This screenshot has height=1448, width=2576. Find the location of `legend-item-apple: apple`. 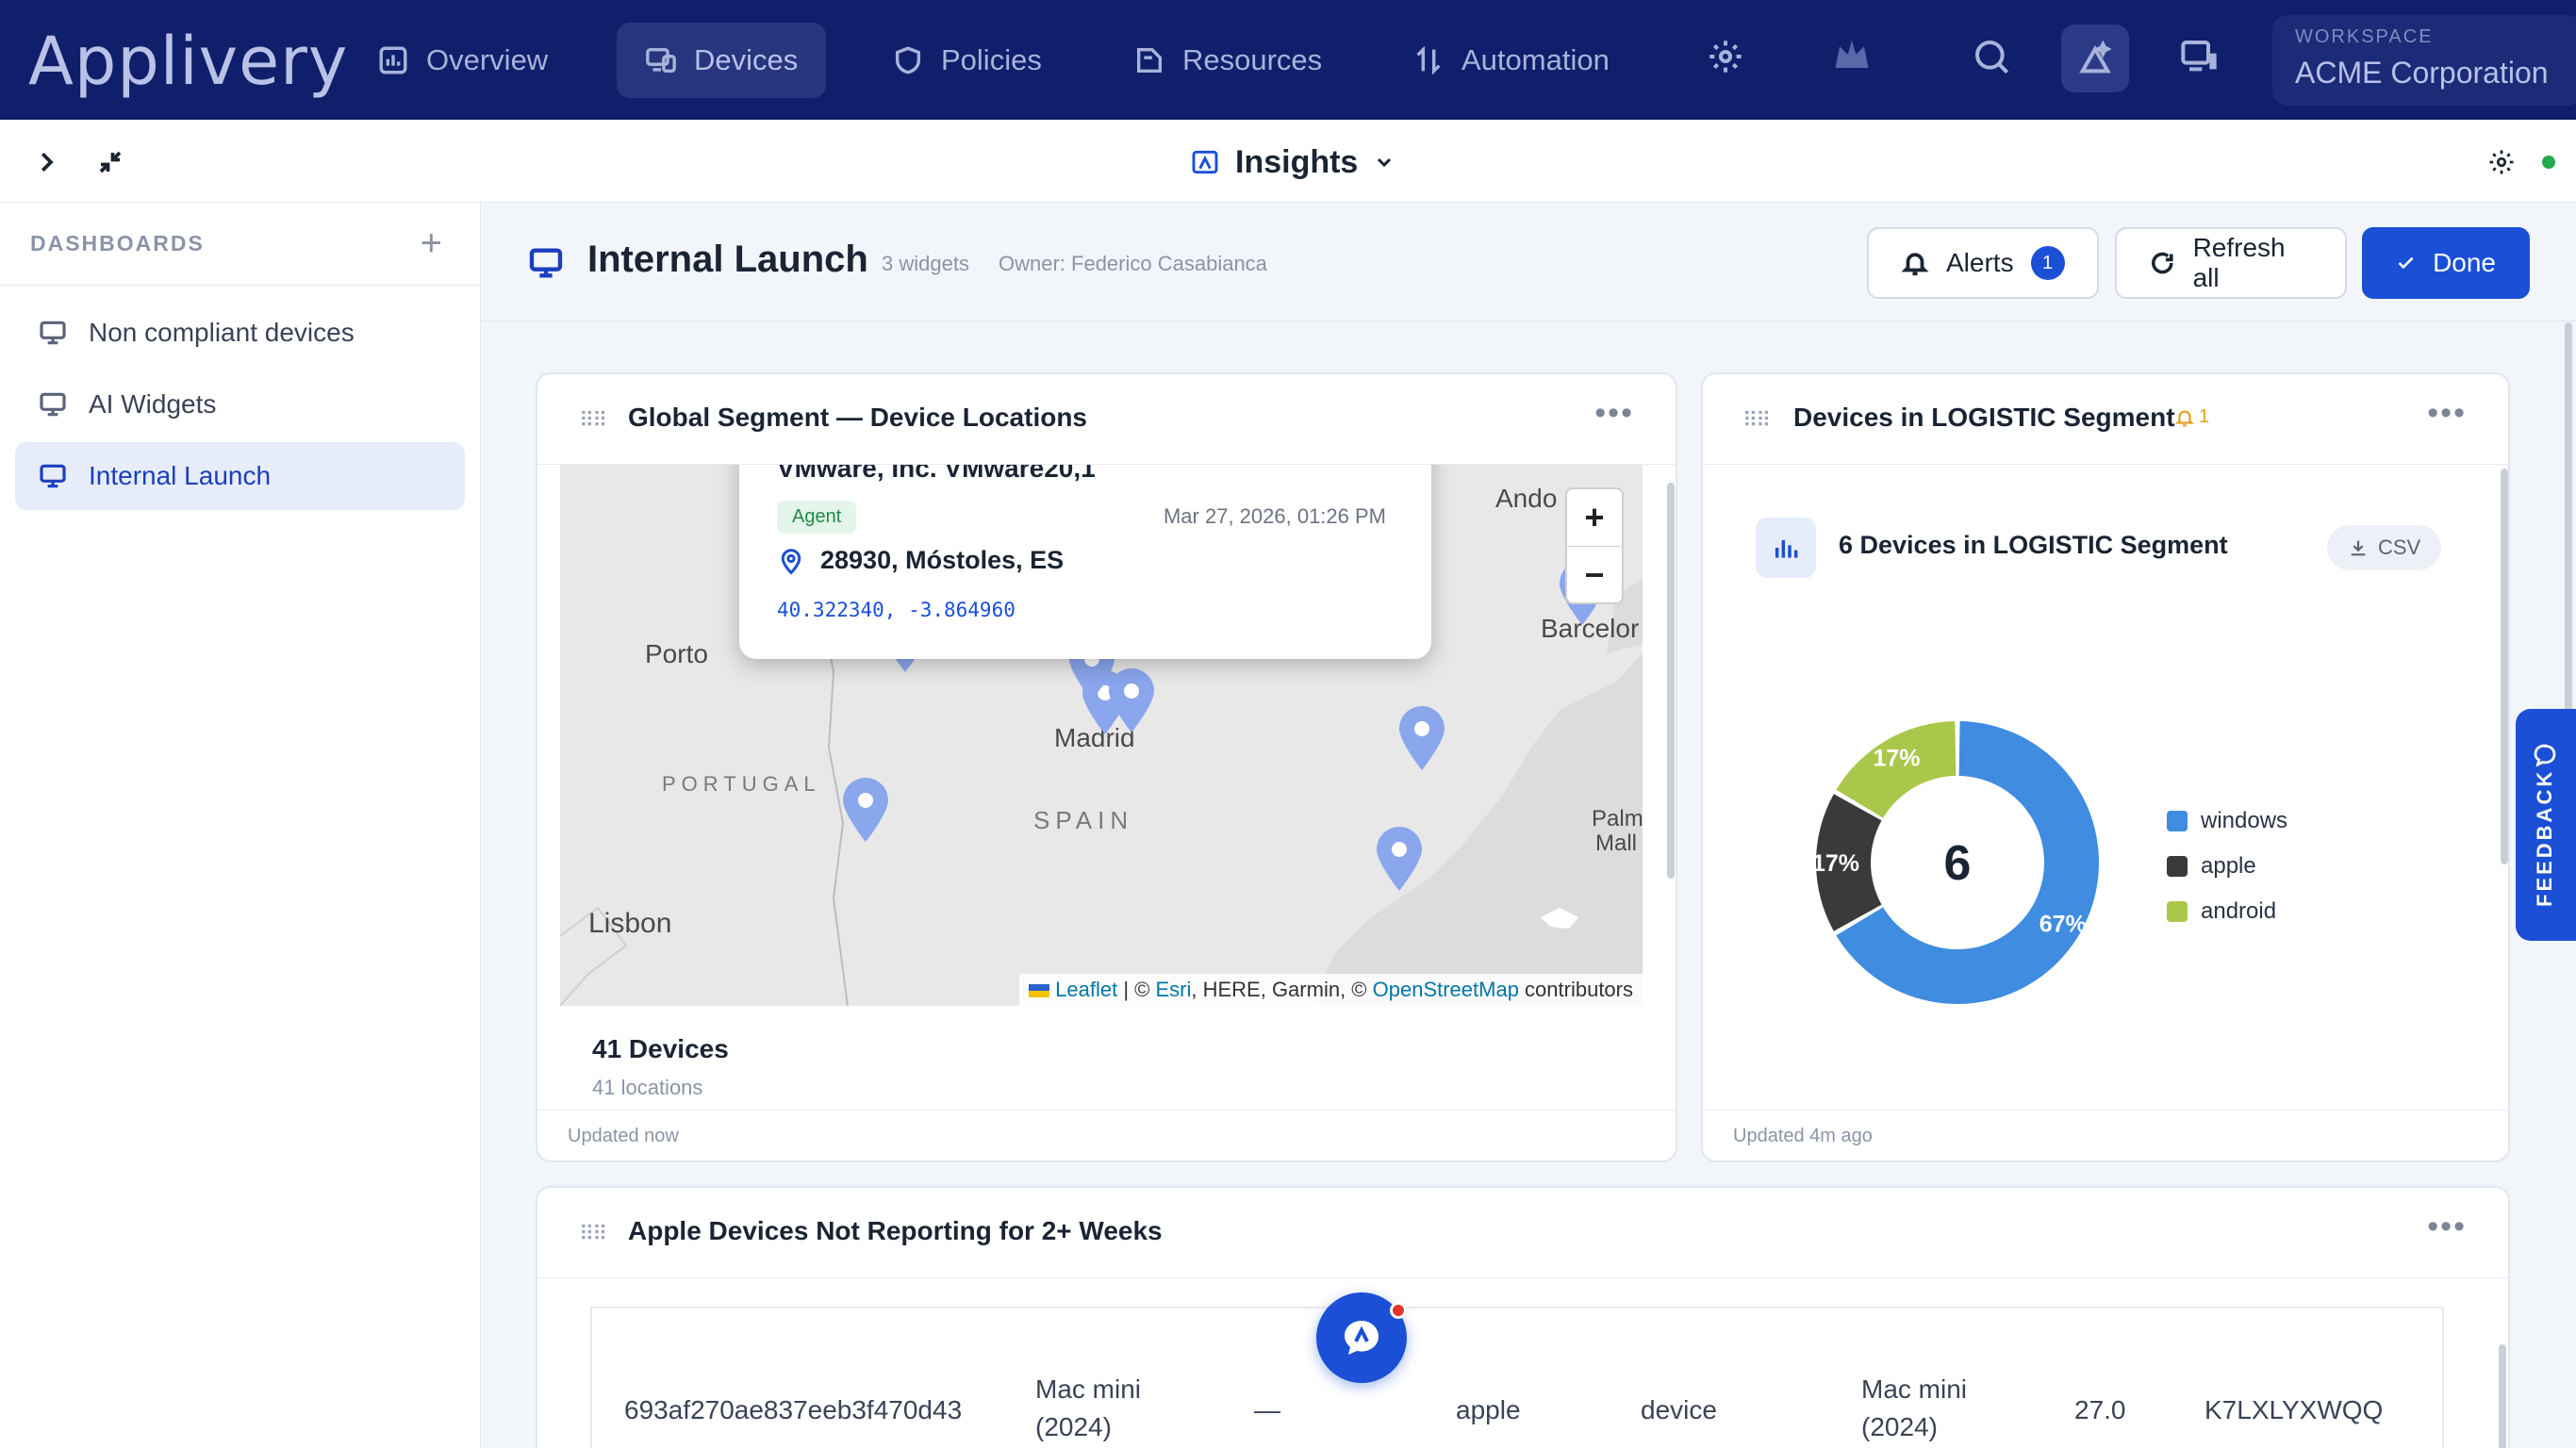

legend-item-apple: apple is located at coordinates (2211, 866).